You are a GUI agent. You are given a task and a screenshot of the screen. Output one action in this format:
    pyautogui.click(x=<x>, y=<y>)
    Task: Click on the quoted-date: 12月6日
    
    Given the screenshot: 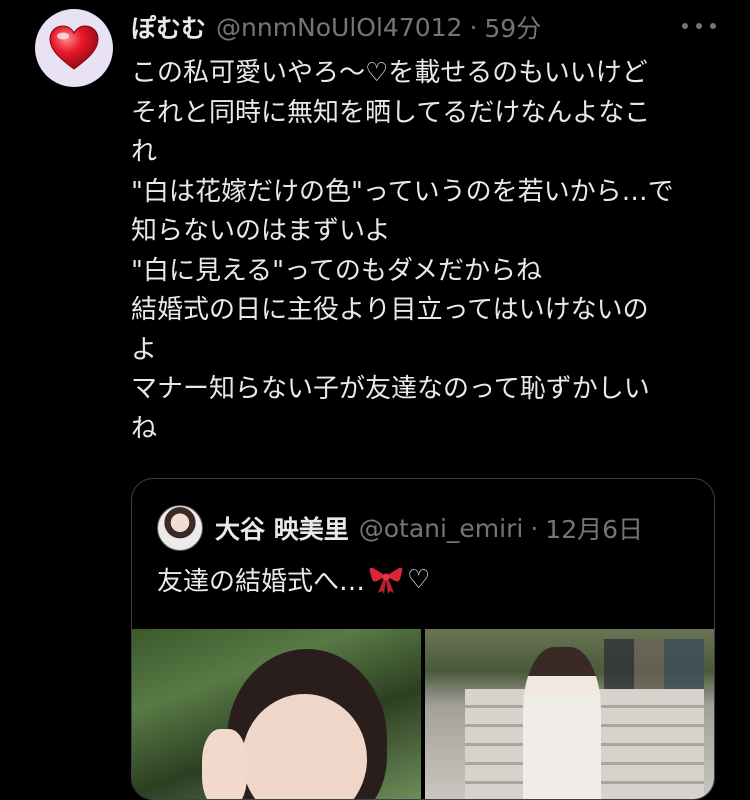 What is the action you would take?
    pyautogui.click(x=594, y=529)
    